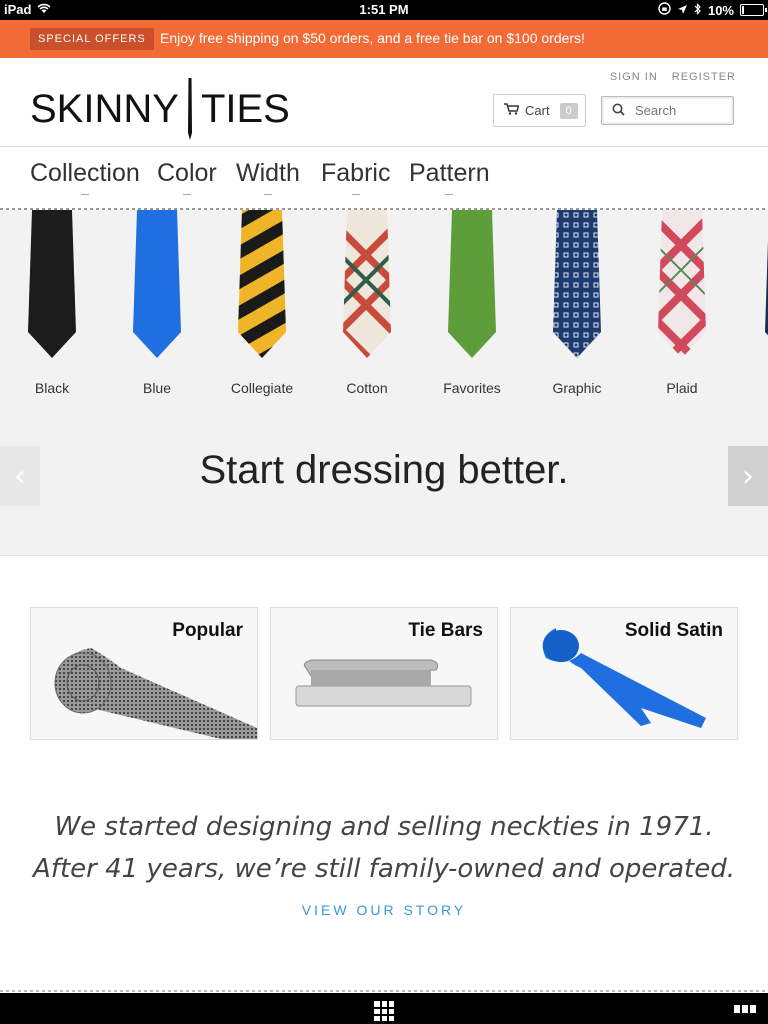 The height and width of the screenshot is (1024, 768). What do you see at coordinates (682, 388) in the screenshot?
I see `tie-label: Plaid` at bounding box center [682, 388].